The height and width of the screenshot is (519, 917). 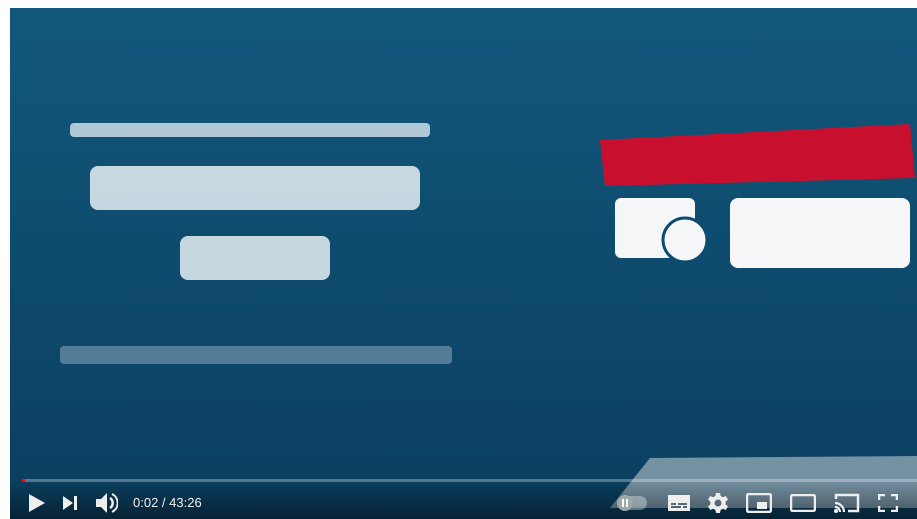 I want to click on play-button, so click(x=37, y=503).